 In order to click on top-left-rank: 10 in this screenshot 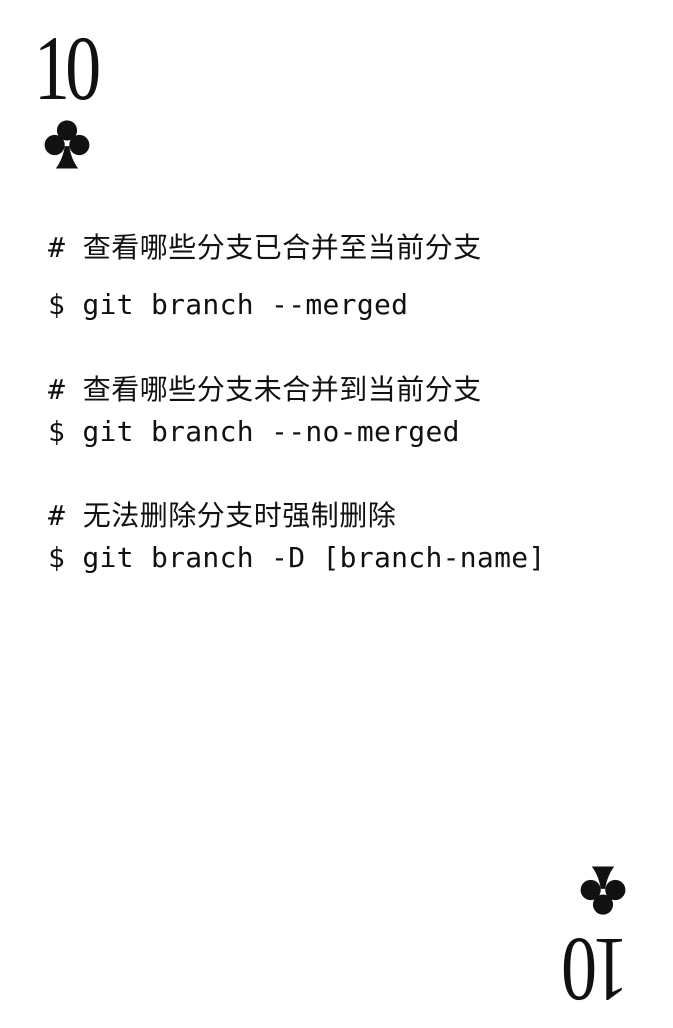, I will do `click(67, 68)`.